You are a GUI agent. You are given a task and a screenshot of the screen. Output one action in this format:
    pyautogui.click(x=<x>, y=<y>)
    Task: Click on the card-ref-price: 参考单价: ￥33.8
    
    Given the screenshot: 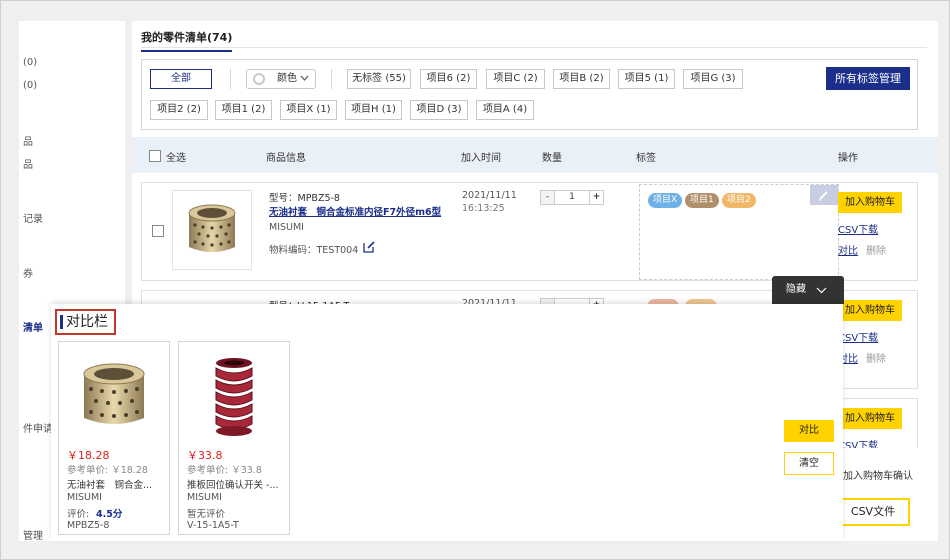 What is the action you would take?
    pyautogui.click(x=224, y=470)
    